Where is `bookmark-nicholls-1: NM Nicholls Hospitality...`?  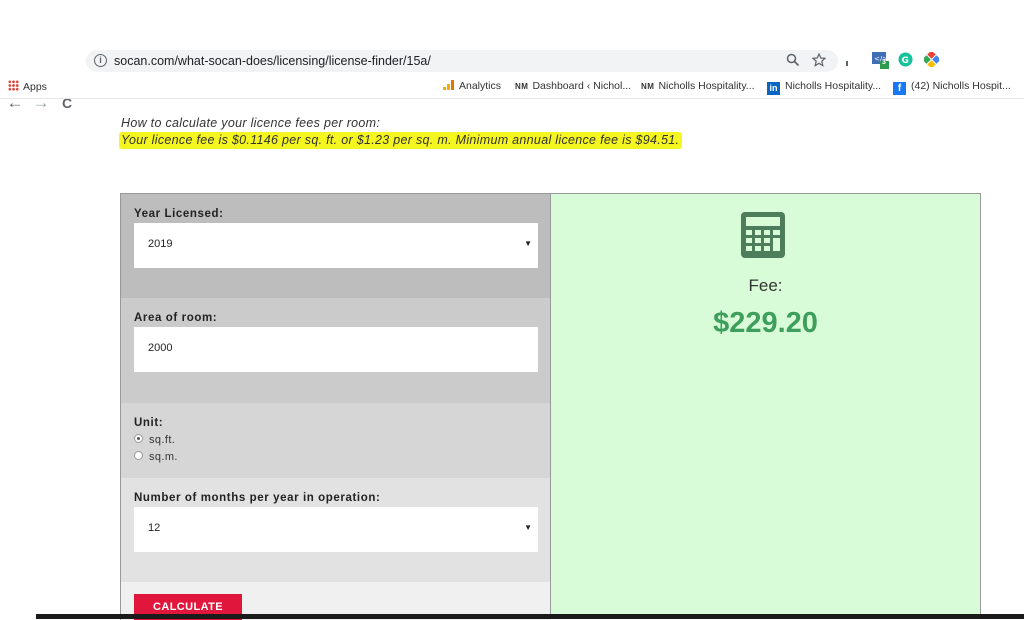 bookmark-nicholls-1: NM Nicholls Hospitality... is located at coordinates (698, 86).